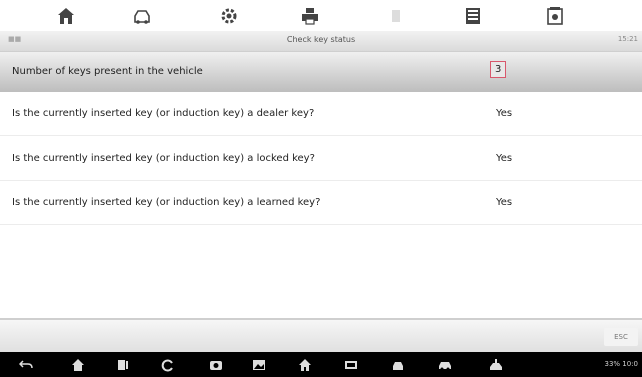 The image size is (642, 377). I want to click on esc-button: ESC, so click(621, 337).